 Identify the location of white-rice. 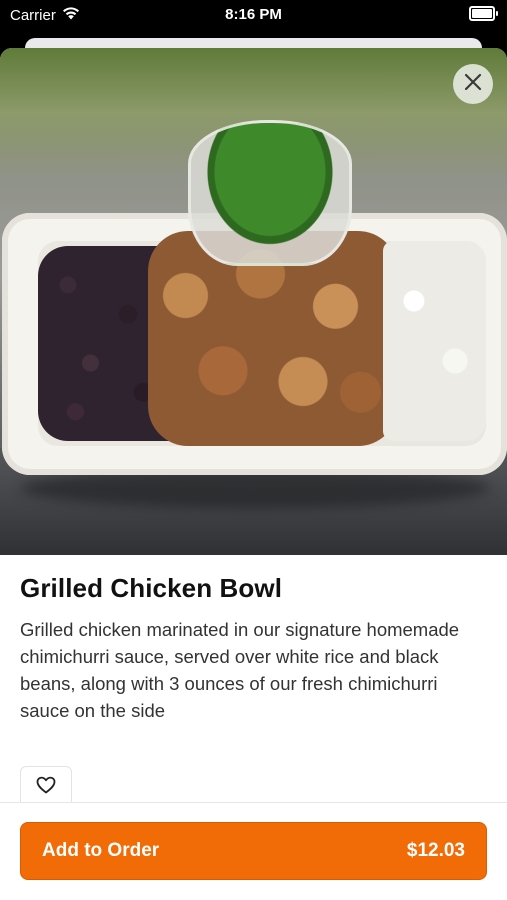
(434, 341).